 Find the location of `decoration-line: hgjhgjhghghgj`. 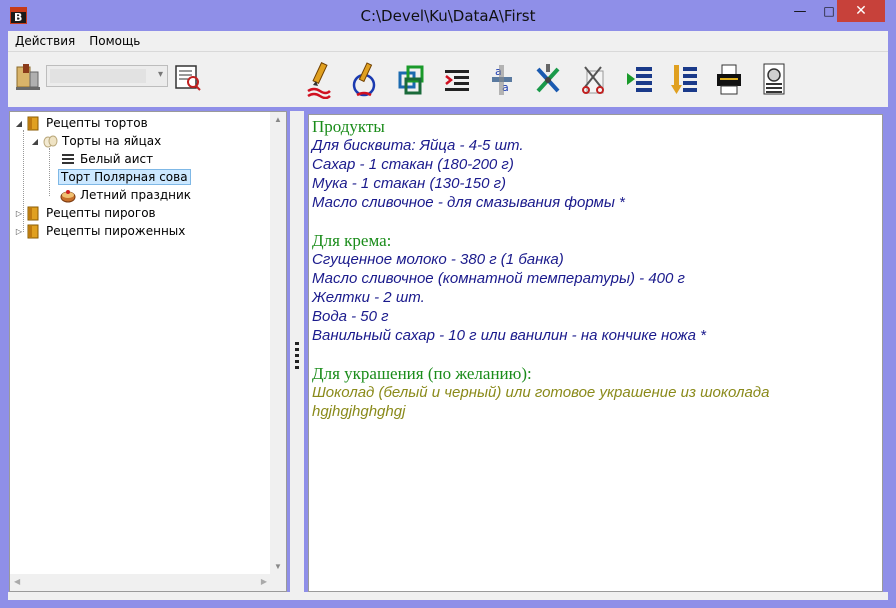

decoration-line: hgjhgjhghghgj is located at coordinates (359, 411).